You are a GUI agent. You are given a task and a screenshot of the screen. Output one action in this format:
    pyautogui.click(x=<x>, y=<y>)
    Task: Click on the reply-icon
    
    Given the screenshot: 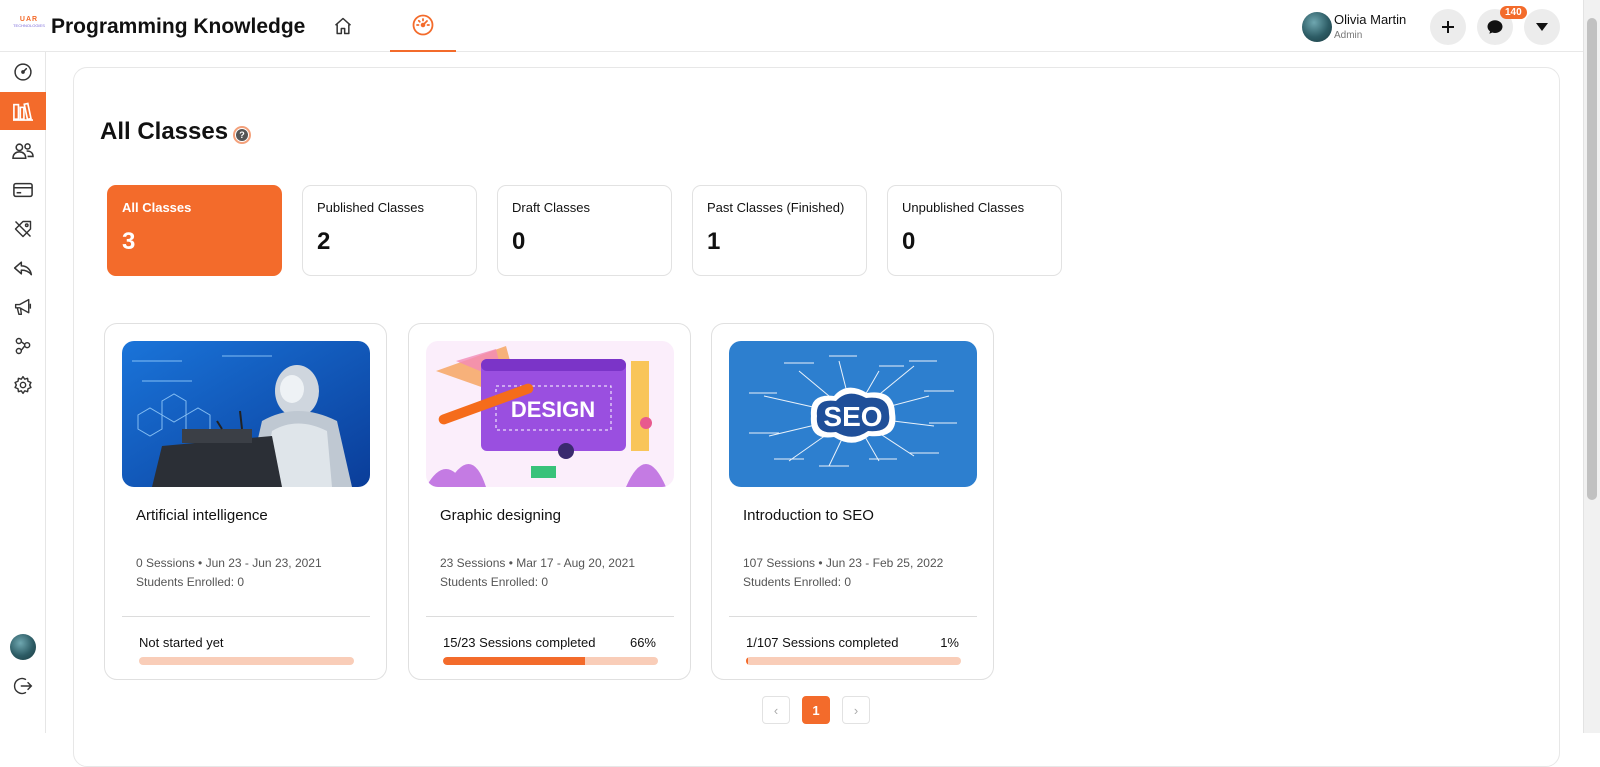 What is the action you would take?
    pyautogui.click(x=23, y=268)
    